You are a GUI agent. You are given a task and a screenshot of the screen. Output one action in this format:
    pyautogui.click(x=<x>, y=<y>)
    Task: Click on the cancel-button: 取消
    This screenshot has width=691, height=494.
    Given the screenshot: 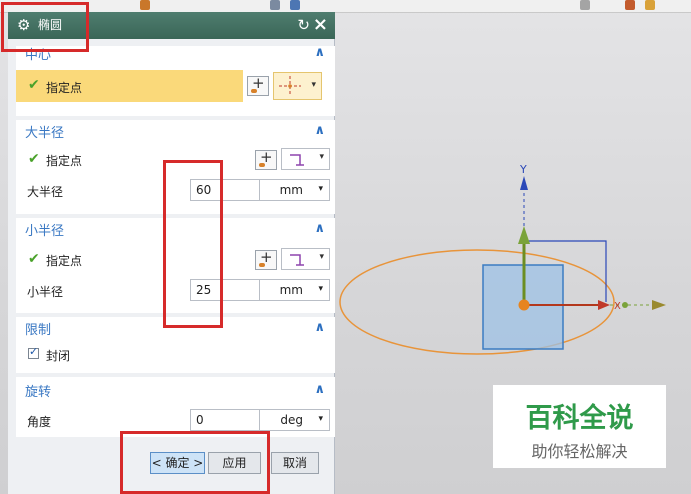 What is the action you would take?
    pyautogui.click(x=295, y=463)
    